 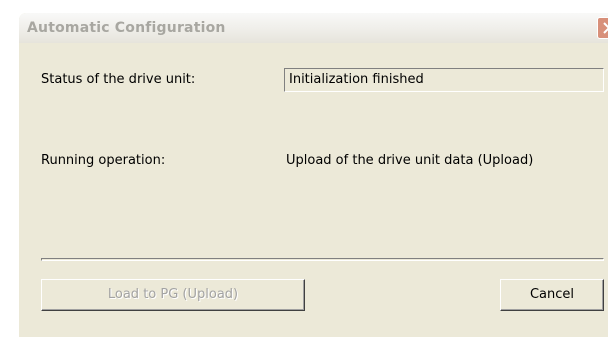 I want to click on close-icon, so click(x=605, y=28).